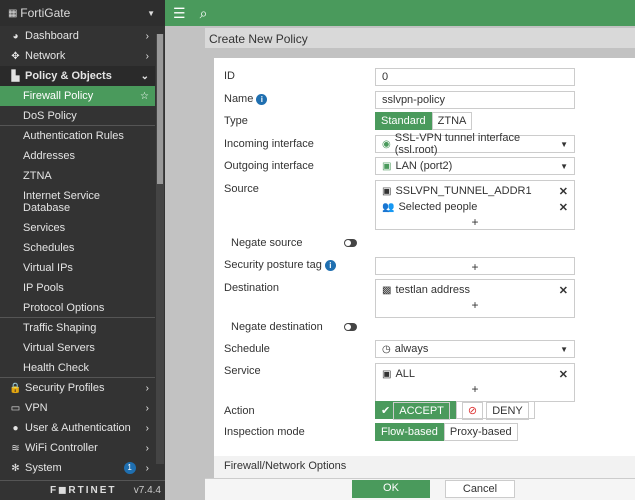 The width and height of the screenshot is (635, 500). Describe the element at coordinates (280, 265) in the screenshot. I see `label-posture: Security posture tag i` at that location.